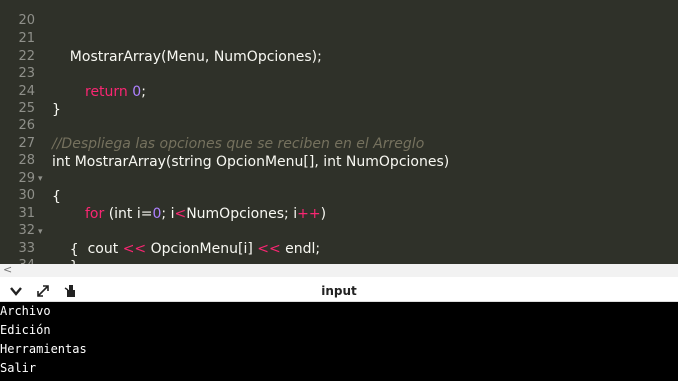 This screenshot has width=678, height=381. Describe the element at coordinates (339, 251) in the screenshot. I see `code-line: 34` at that location.